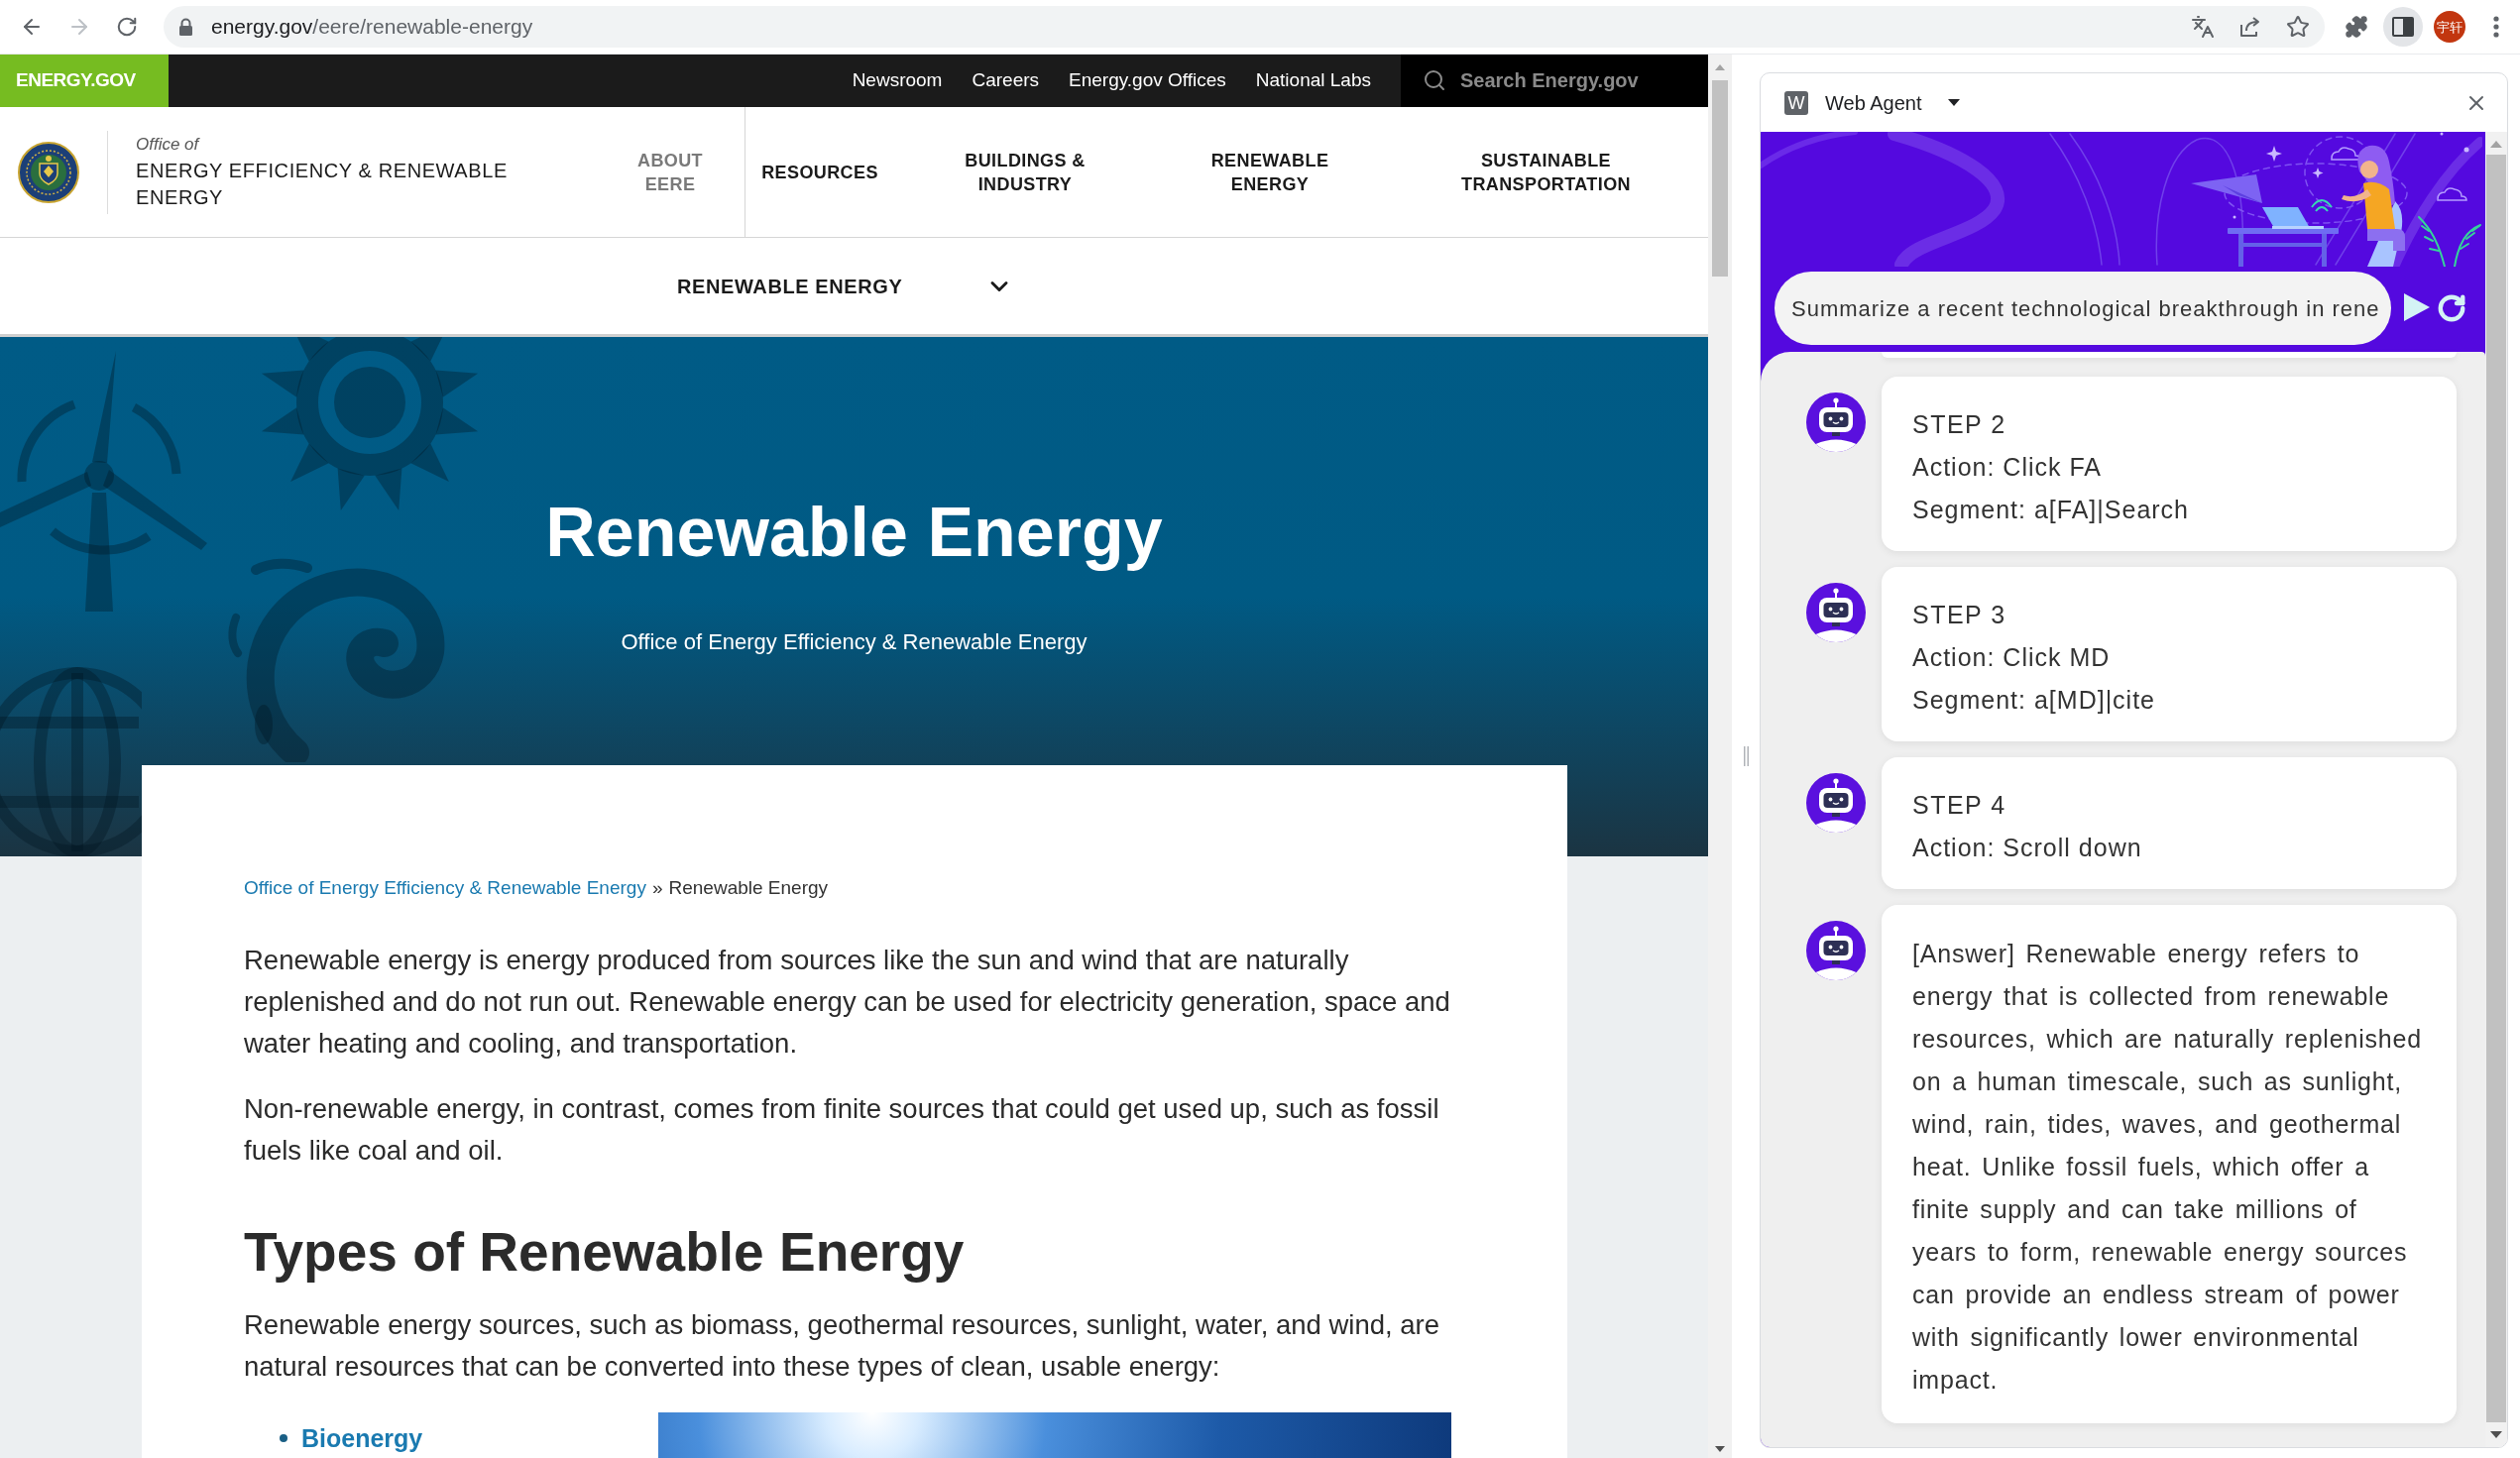 Image resolution: width=2520 pixels, height=1458 pixels. What do you see at coordinates (1796, 102) in the screenshot?
I see `app-logo: W` at bounding box center [1796, 102].